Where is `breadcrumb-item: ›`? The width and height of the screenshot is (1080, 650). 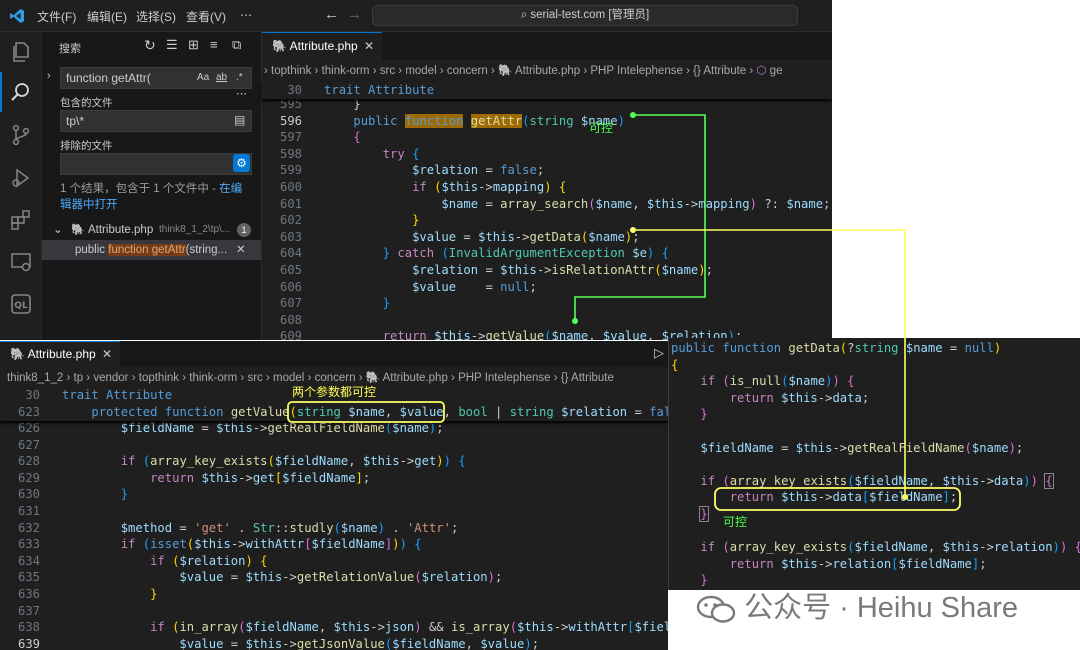
breadcrumb-item: › is located at coordinates (265, 71).